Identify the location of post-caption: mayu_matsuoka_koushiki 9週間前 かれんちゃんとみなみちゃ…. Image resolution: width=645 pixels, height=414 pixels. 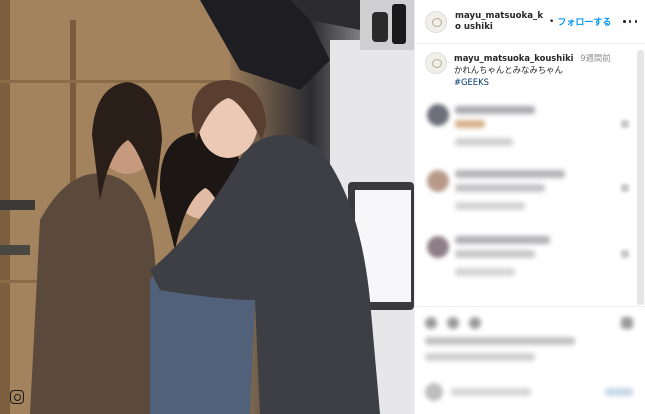
(530, 66).